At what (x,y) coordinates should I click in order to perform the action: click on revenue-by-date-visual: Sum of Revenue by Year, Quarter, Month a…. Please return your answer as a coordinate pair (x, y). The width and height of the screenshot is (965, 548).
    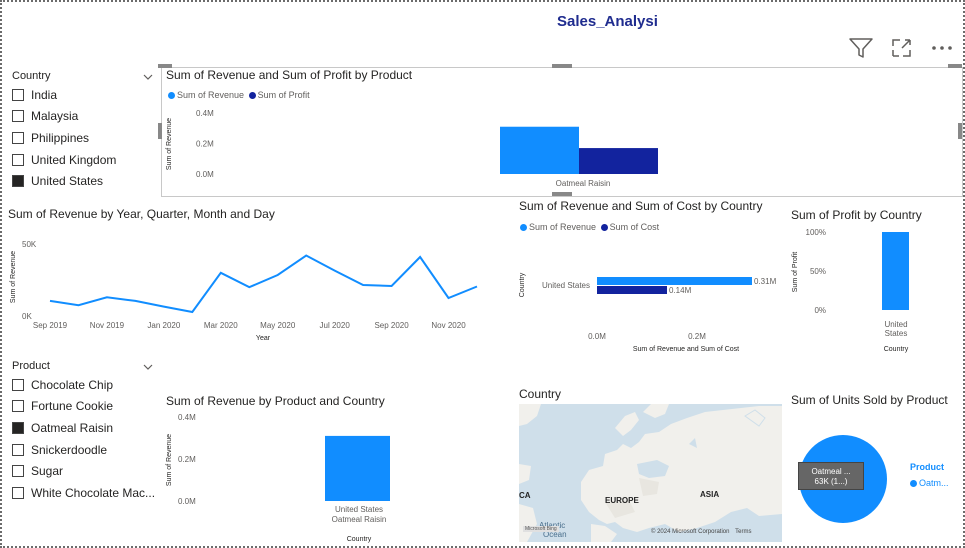
    Looking at the image, I should click on (248, 277).